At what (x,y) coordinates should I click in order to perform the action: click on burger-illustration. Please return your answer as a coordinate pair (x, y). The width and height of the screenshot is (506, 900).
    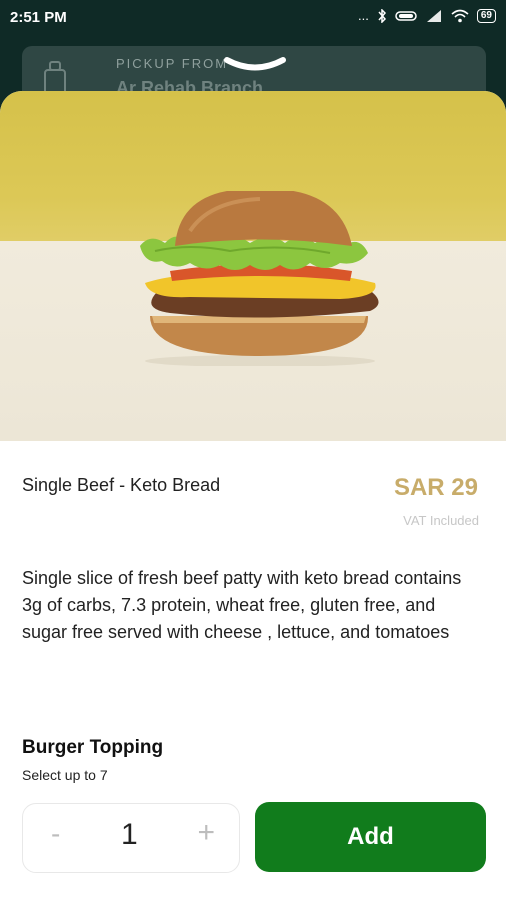
    Looking at the image, I should click on (259, 278).